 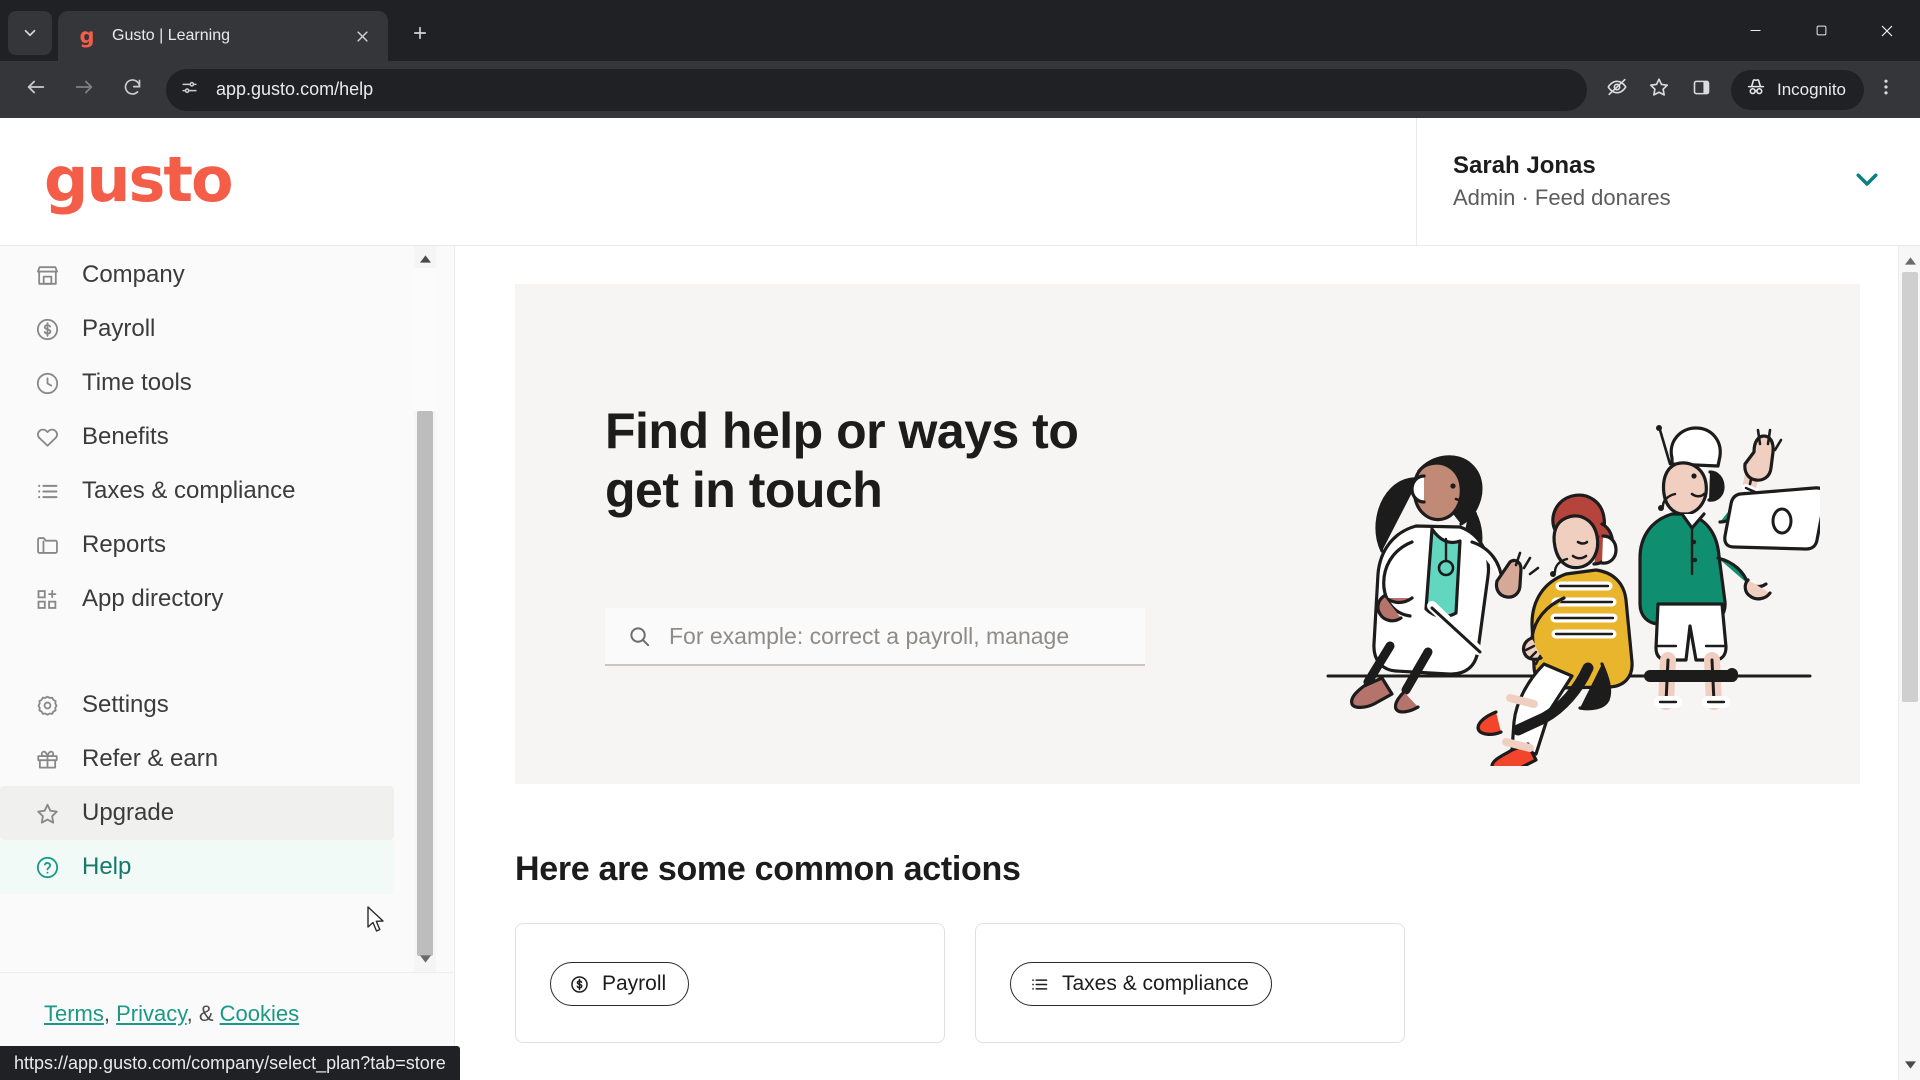 I want to click on sep: ,, so click(x=110, y=1013).